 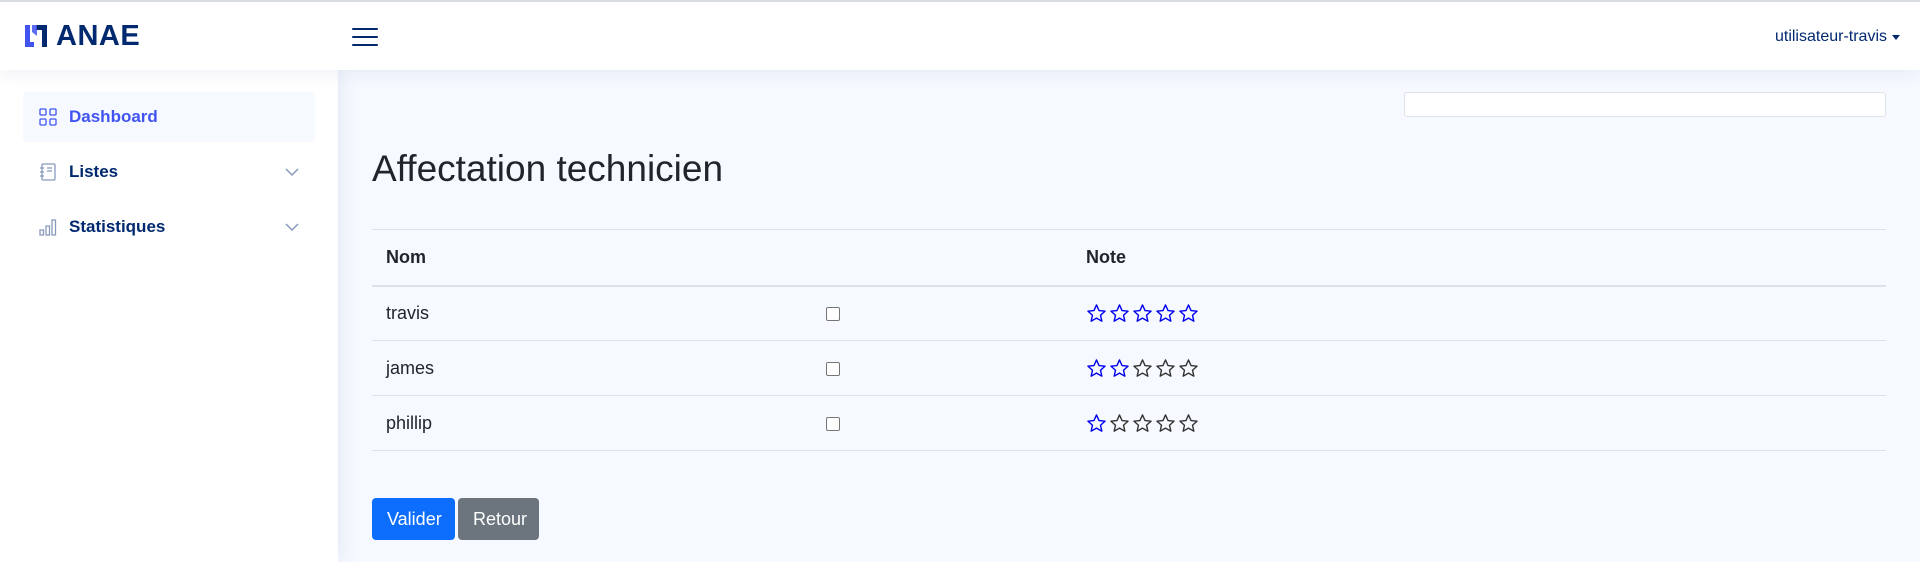 I want to click on brand-logo: ANAE, so click(x=81, y=36).